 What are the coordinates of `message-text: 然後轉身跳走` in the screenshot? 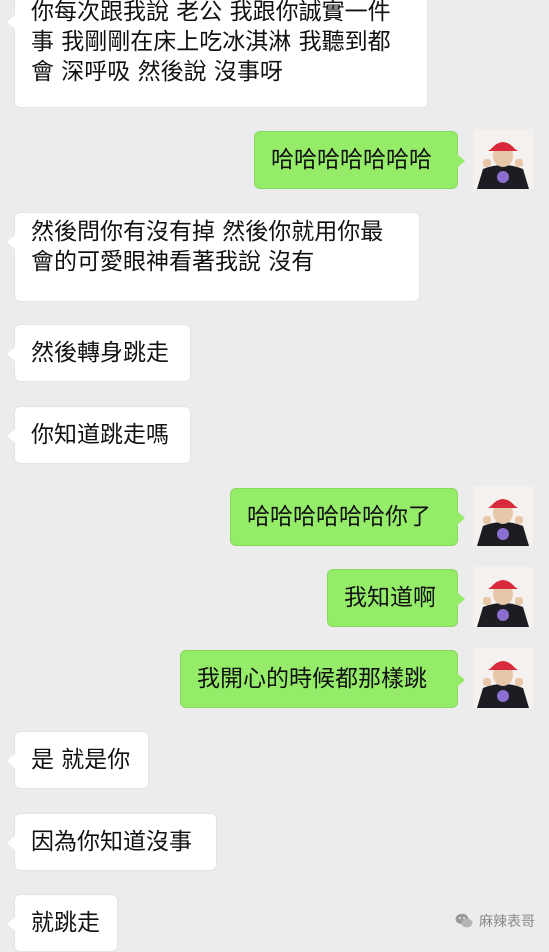 It's located at (100, 353).